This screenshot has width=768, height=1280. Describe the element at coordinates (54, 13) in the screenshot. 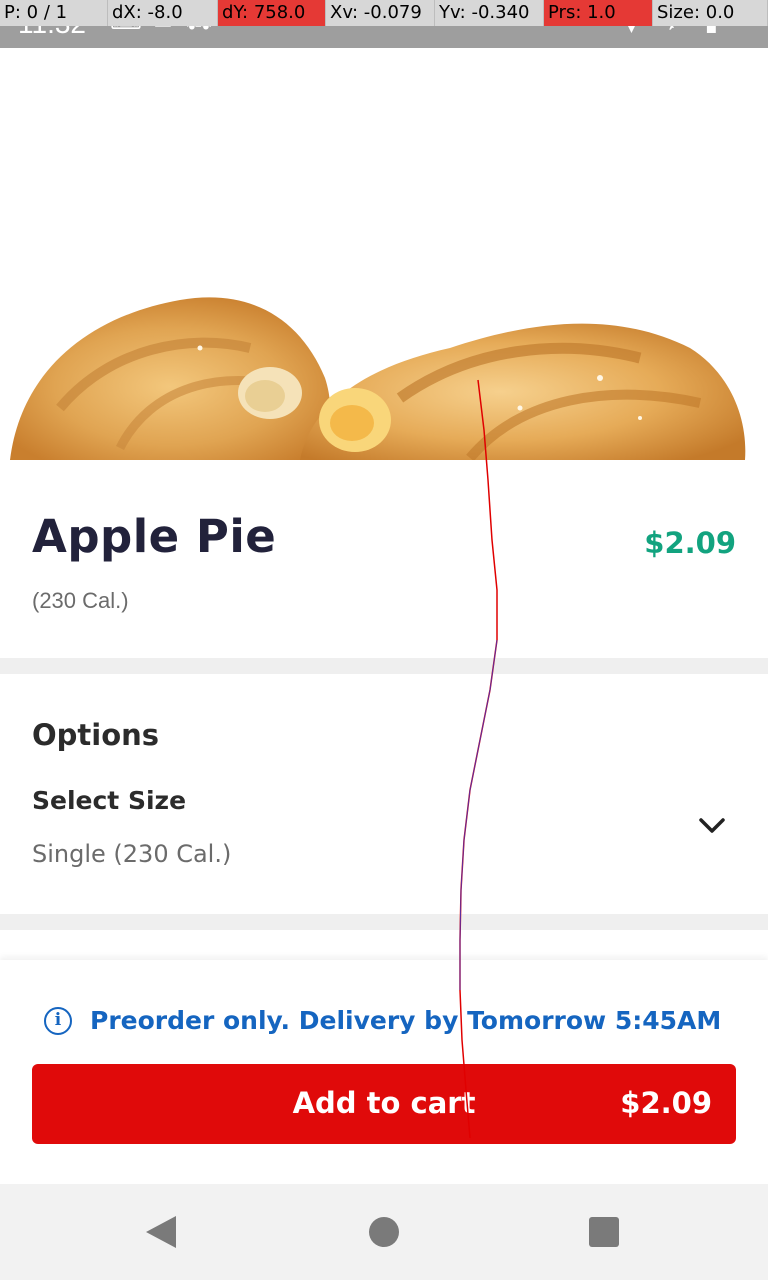

I see `pointer-count: P: 0 / 1` at that location.